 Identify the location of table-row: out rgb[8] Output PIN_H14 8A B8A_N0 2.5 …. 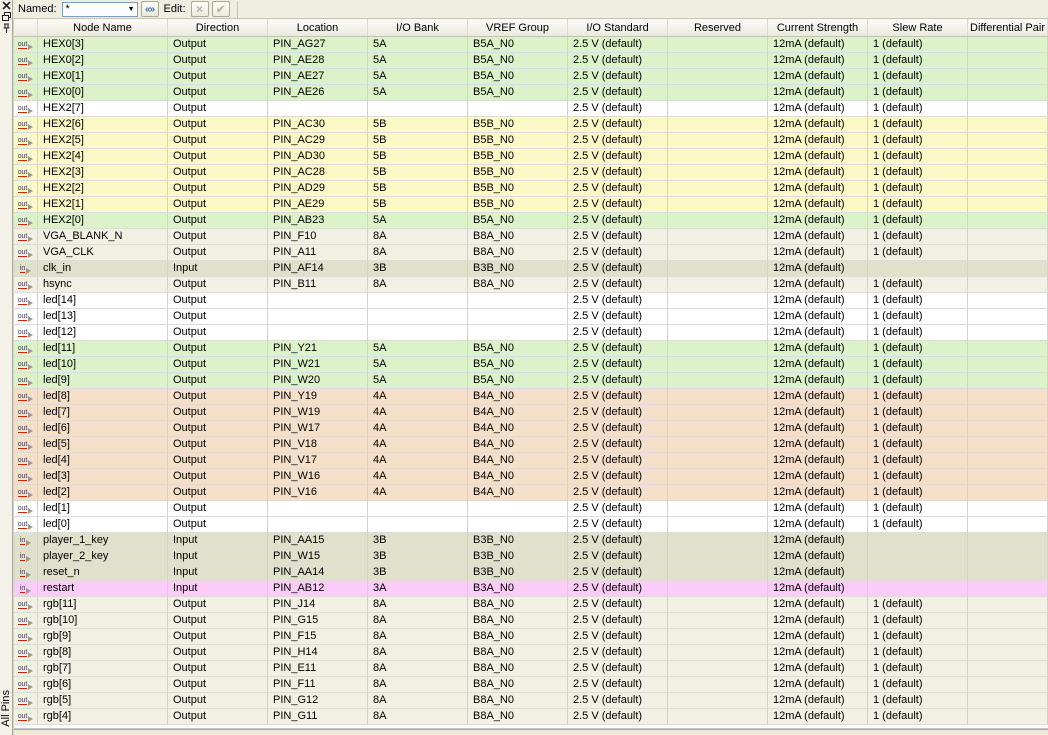
(531, 653).